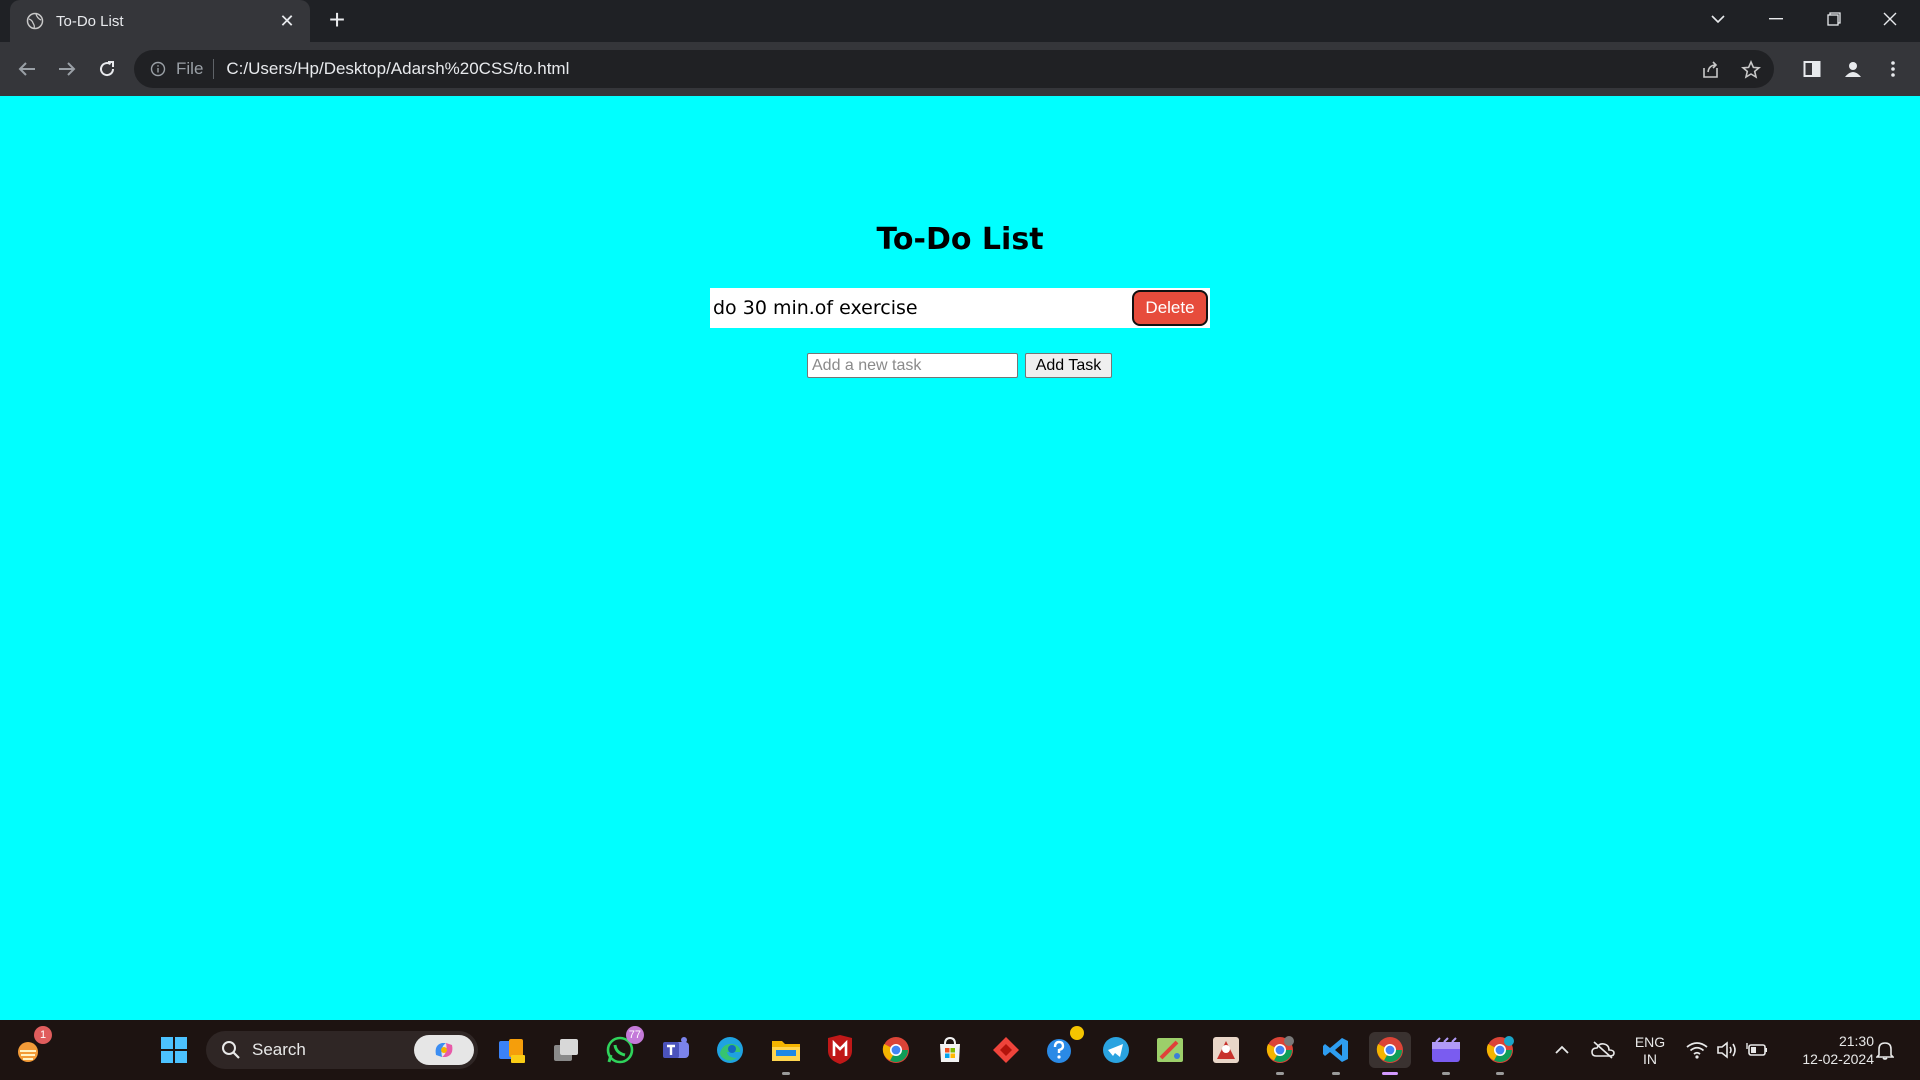 Image resolution: width=1920 pixels, height=1080 pixels. What do you see at coordinates (43, 1035) in the screenshot?
I see `notification-badge: 1` at bounding box center [43, 1035].